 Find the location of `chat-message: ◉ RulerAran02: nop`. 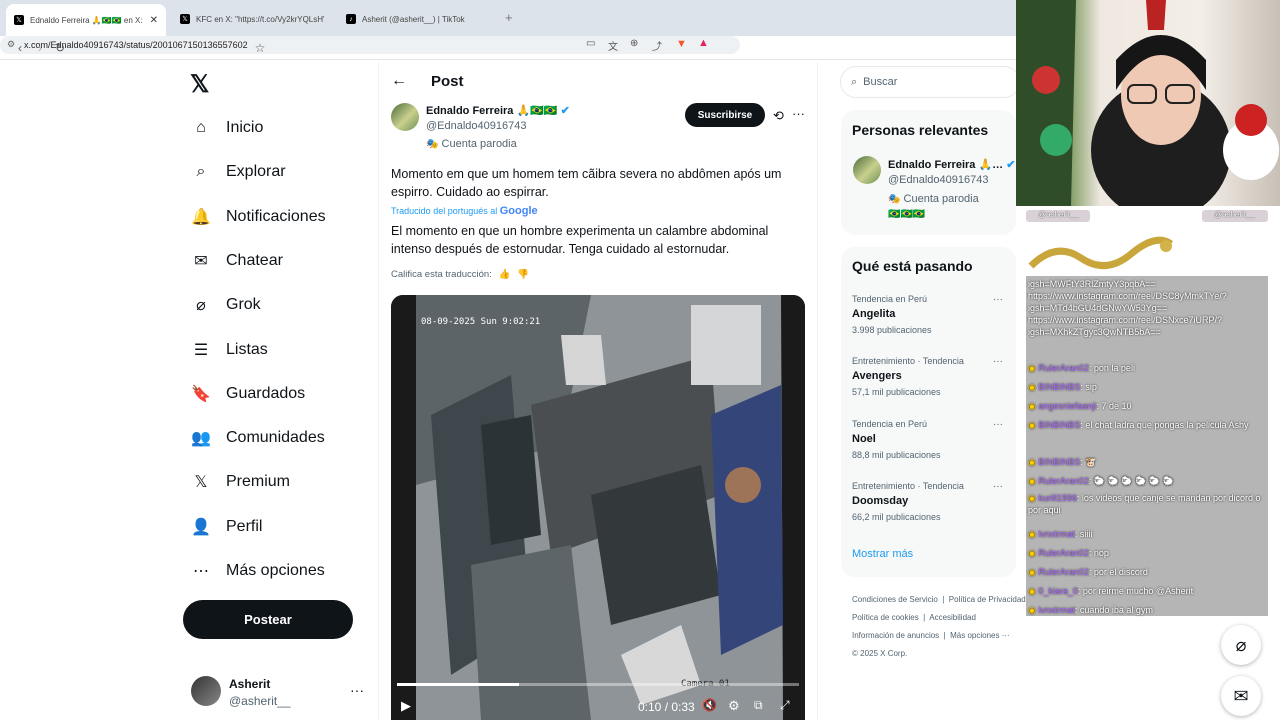

chat-message: ◉ RulerAran02: nop is located at coordinates (1147, 553).